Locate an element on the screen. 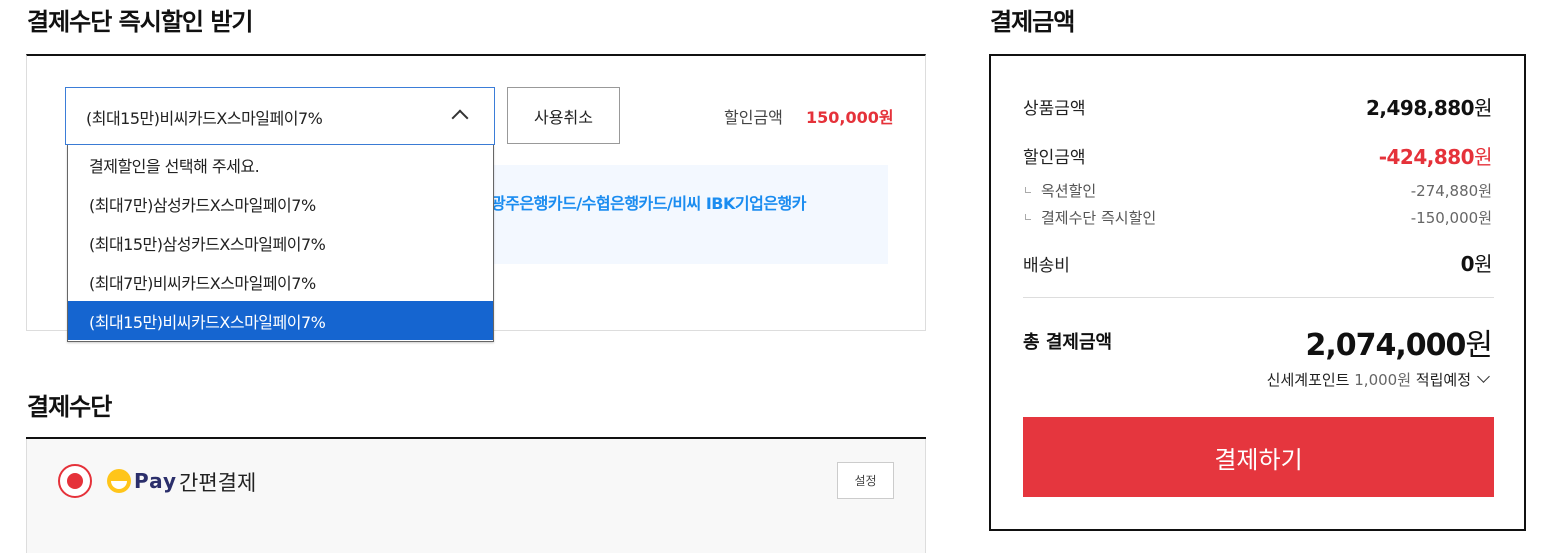  chevron-down-icon is located at coordinates (1483, 376).